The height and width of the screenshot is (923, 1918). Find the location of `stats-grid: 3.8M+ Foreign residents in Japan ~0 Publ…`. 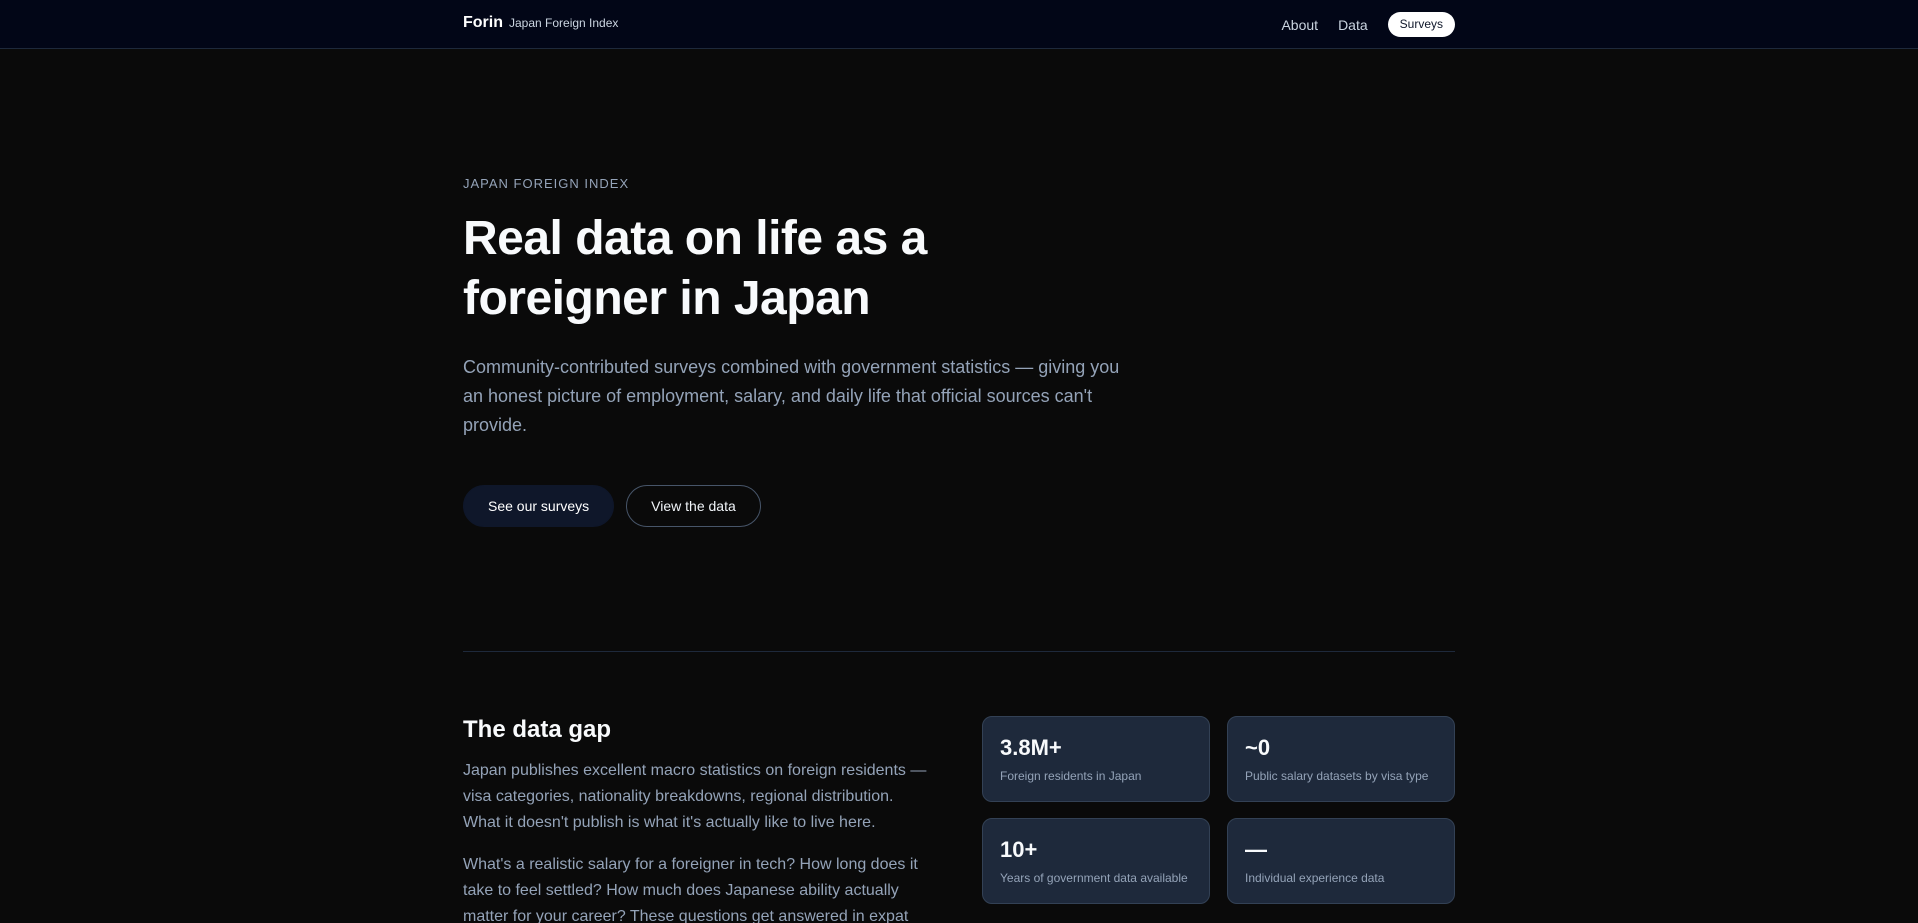

stats-grid: 3.8M+ Foreign residents in Japan ~0 Publ… is located at coordinates (1218, 810).